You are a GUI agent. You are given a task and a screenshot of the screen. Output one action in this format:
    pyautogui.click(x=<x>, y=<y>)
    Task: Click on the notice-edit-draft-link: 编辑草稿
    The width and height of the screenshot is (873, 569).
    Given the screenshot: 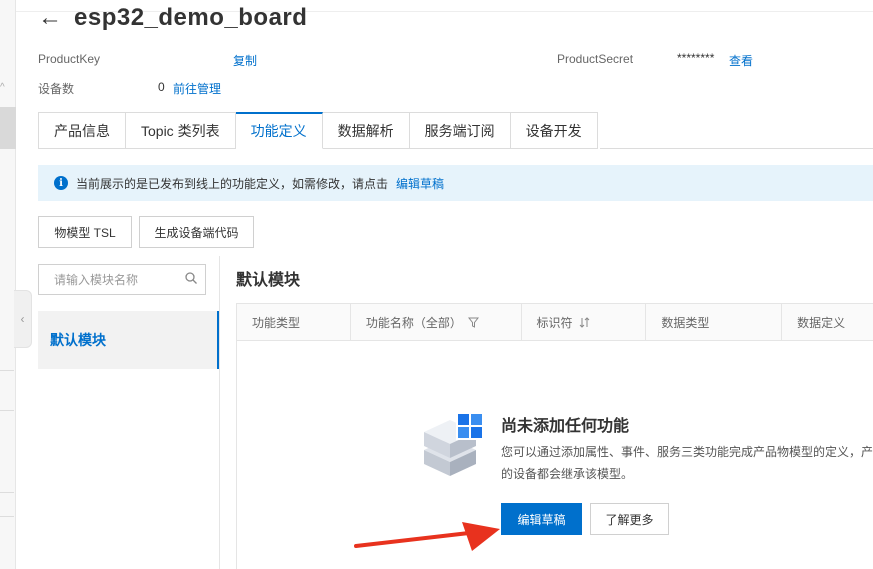 What is the action you would take?
    pyautogui.click(x=420, y=183)
    